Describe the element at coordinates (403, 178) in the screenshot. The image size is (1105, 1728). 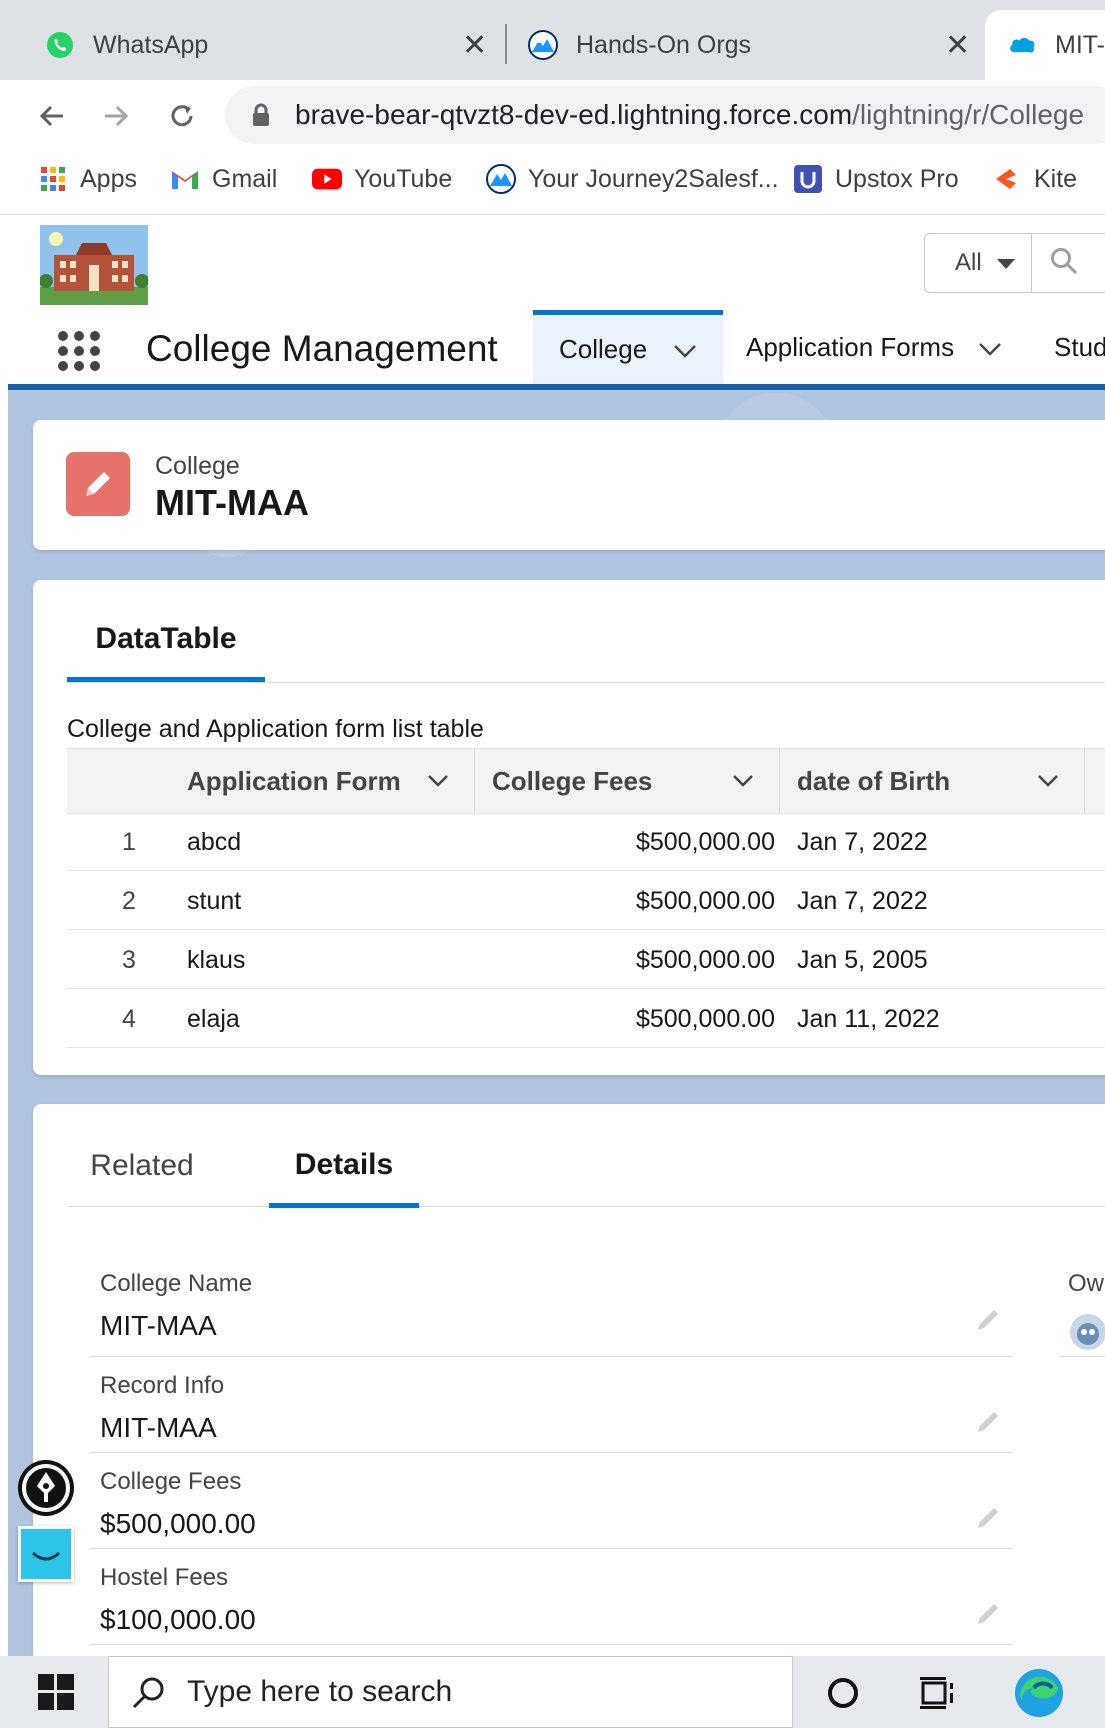
I see `bookmark-label: YouTube` at that location.